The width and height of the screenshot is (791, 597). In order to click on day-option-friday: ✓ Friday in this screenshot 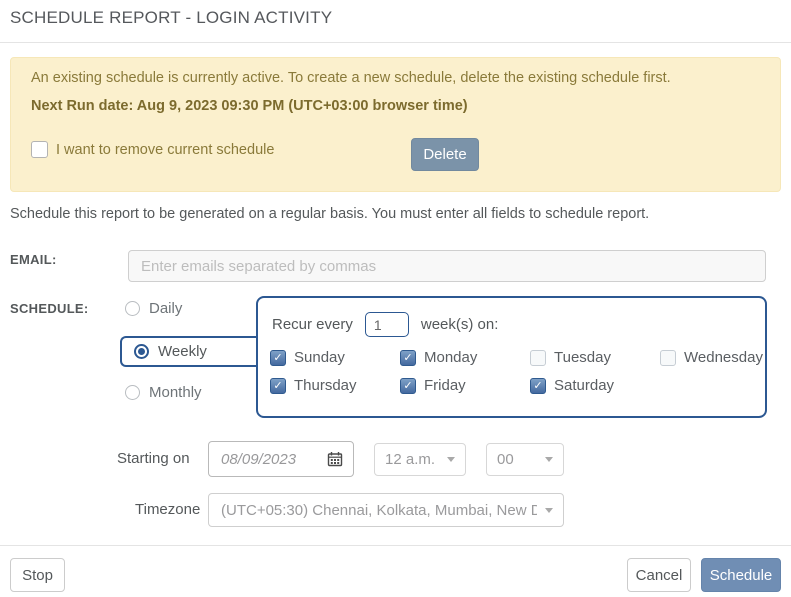, I will do `click(433, 385)`.